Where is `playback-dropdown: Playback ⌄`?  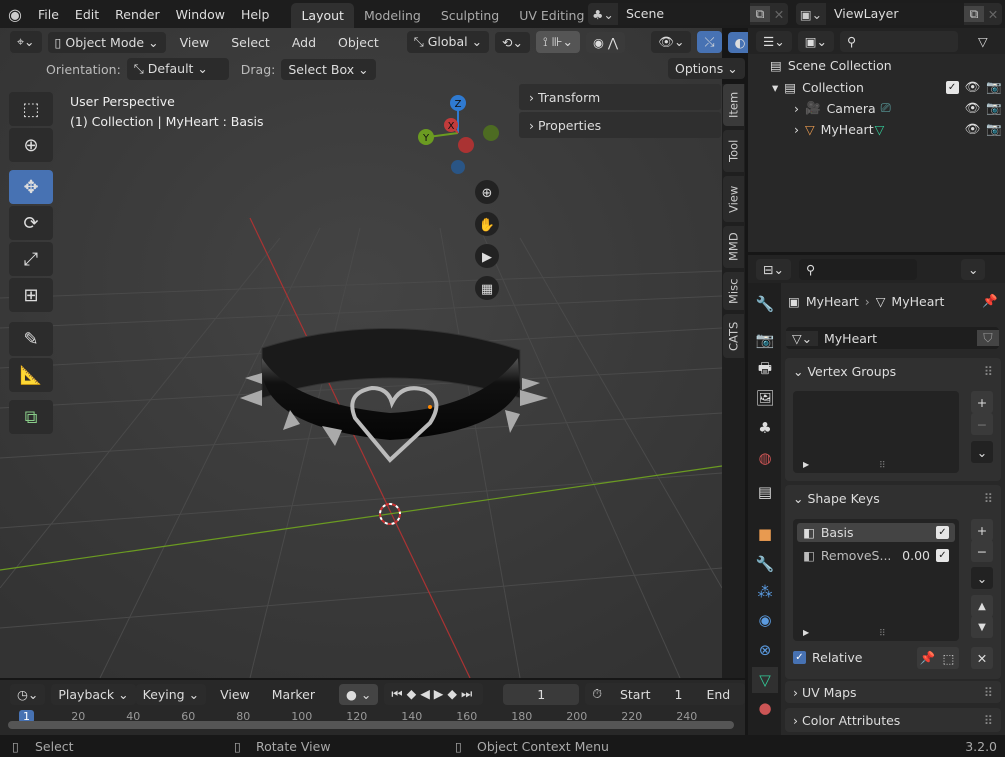
playback-dropdown: Playback ⌄ is located at coordinates (93, 694).